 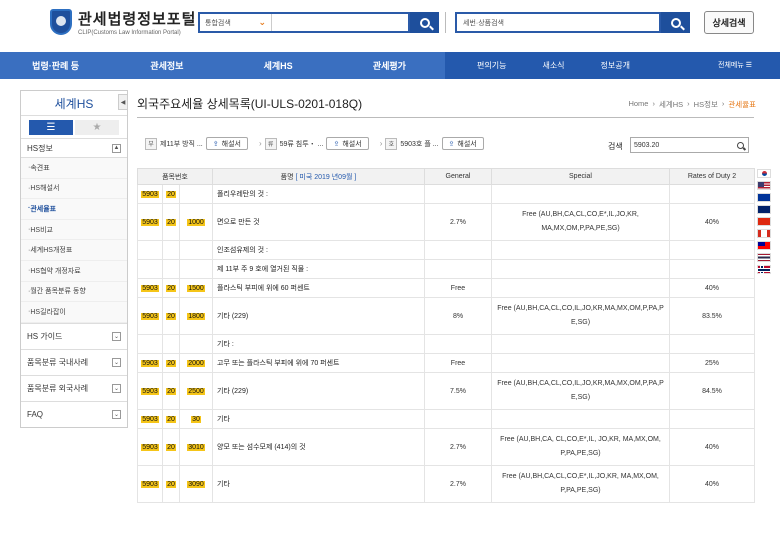 I want to click on favorite-star-icon: ★, so click(x=97, y=127).